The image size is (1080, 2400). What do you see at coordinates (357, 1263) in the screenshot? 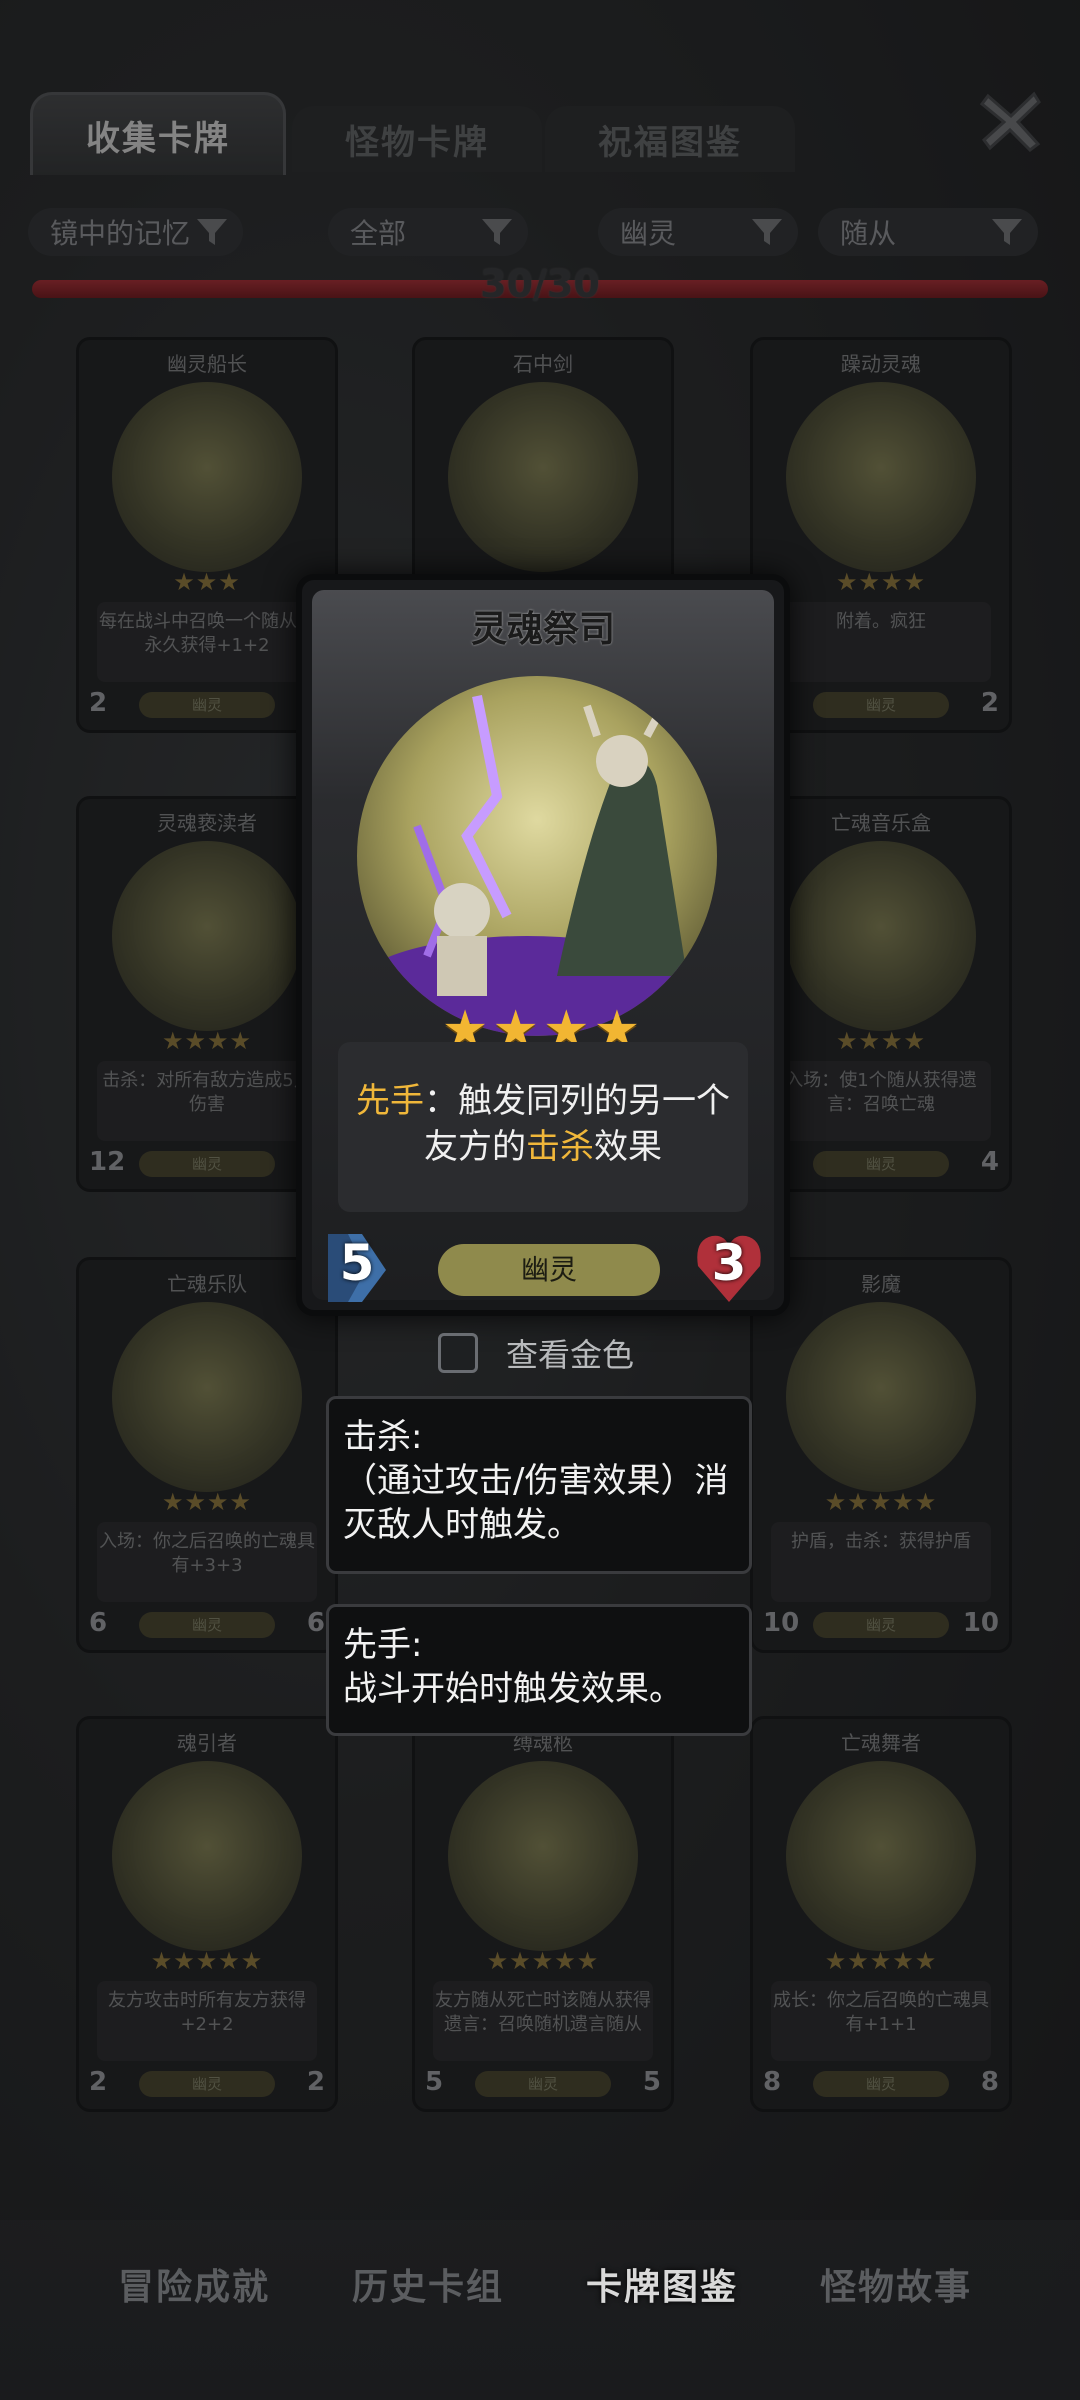
I see `attack-value: 5` at bounding box center [357, 1263].